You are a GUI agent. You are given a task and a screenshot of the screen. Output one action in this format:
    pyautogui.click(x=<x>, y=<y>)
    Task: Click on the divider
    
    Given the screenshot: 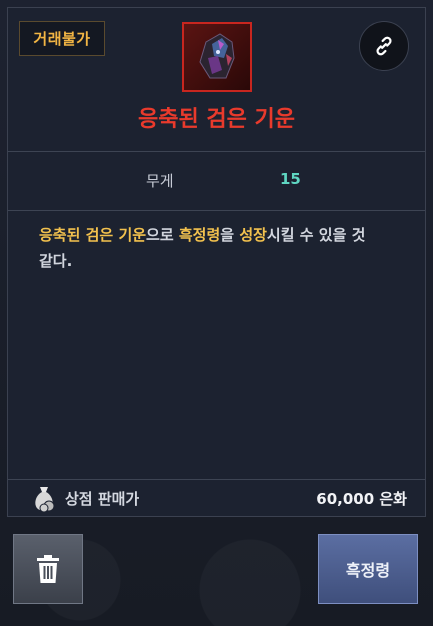 What is the action you would take?
    pyautogui.click(x=216, y=210)
    